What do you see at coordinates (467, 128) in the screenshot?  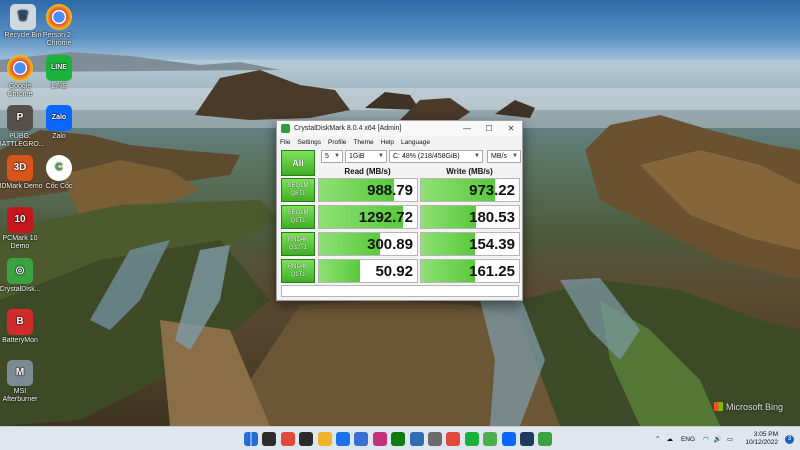 I see `minimize-button: —` at bounding box center [467, 128].